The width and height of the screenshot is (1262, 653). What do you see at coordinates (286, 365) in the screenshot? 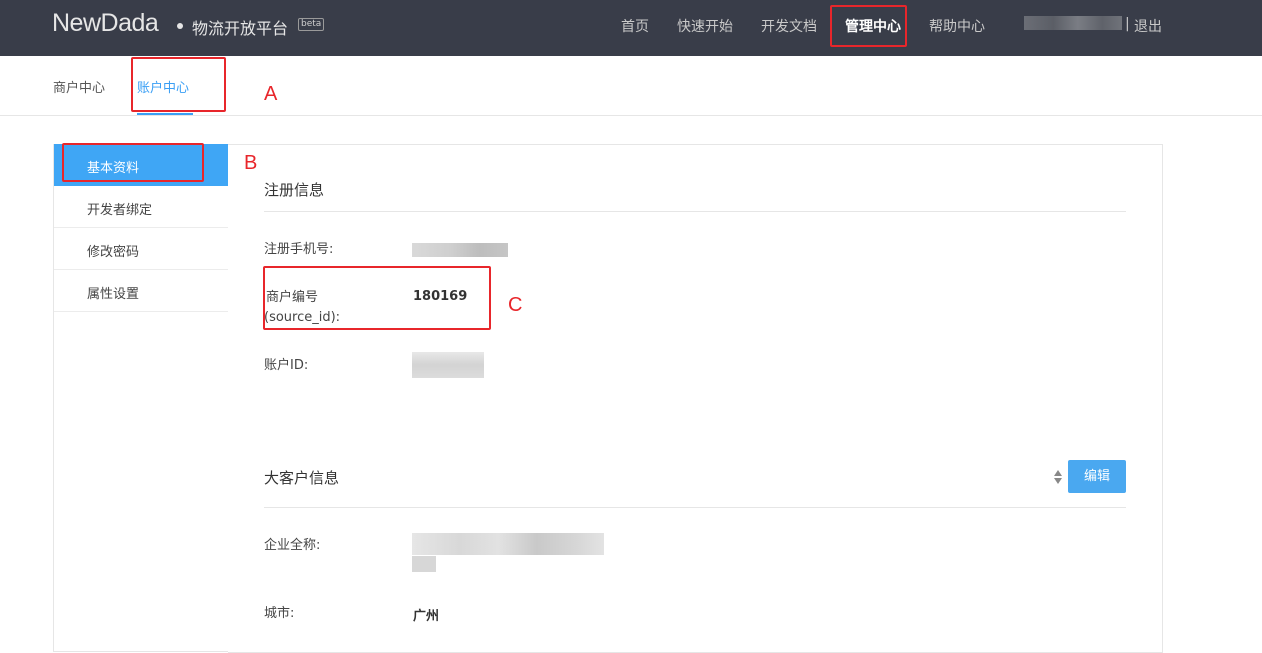
I see `account-id-label: 账户ID:` at bounding box center [286, 365].